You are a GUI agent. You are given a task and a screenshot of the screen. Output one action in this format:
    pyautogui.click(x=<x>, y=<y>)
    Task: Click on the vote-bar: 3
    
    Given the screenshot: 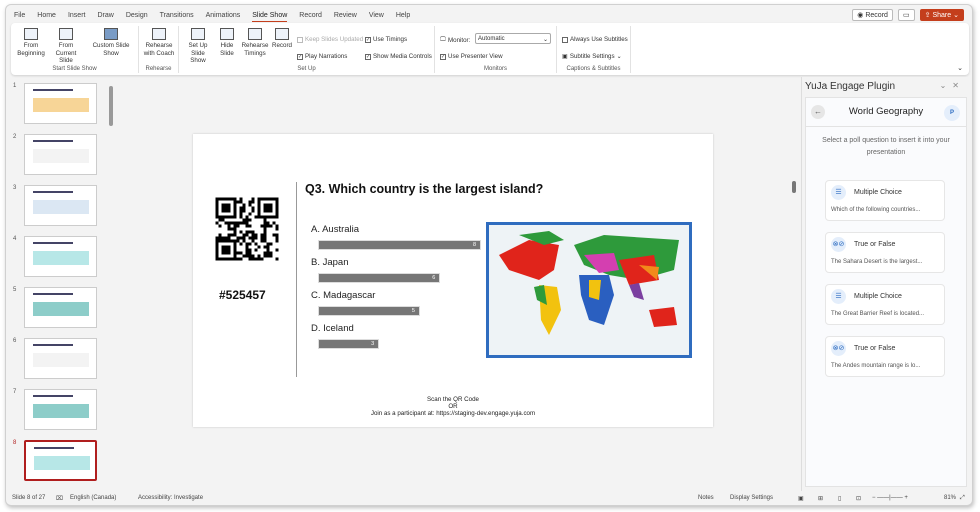 What is the action you would take?
    pyautogui.click(x=349, y=344)
    